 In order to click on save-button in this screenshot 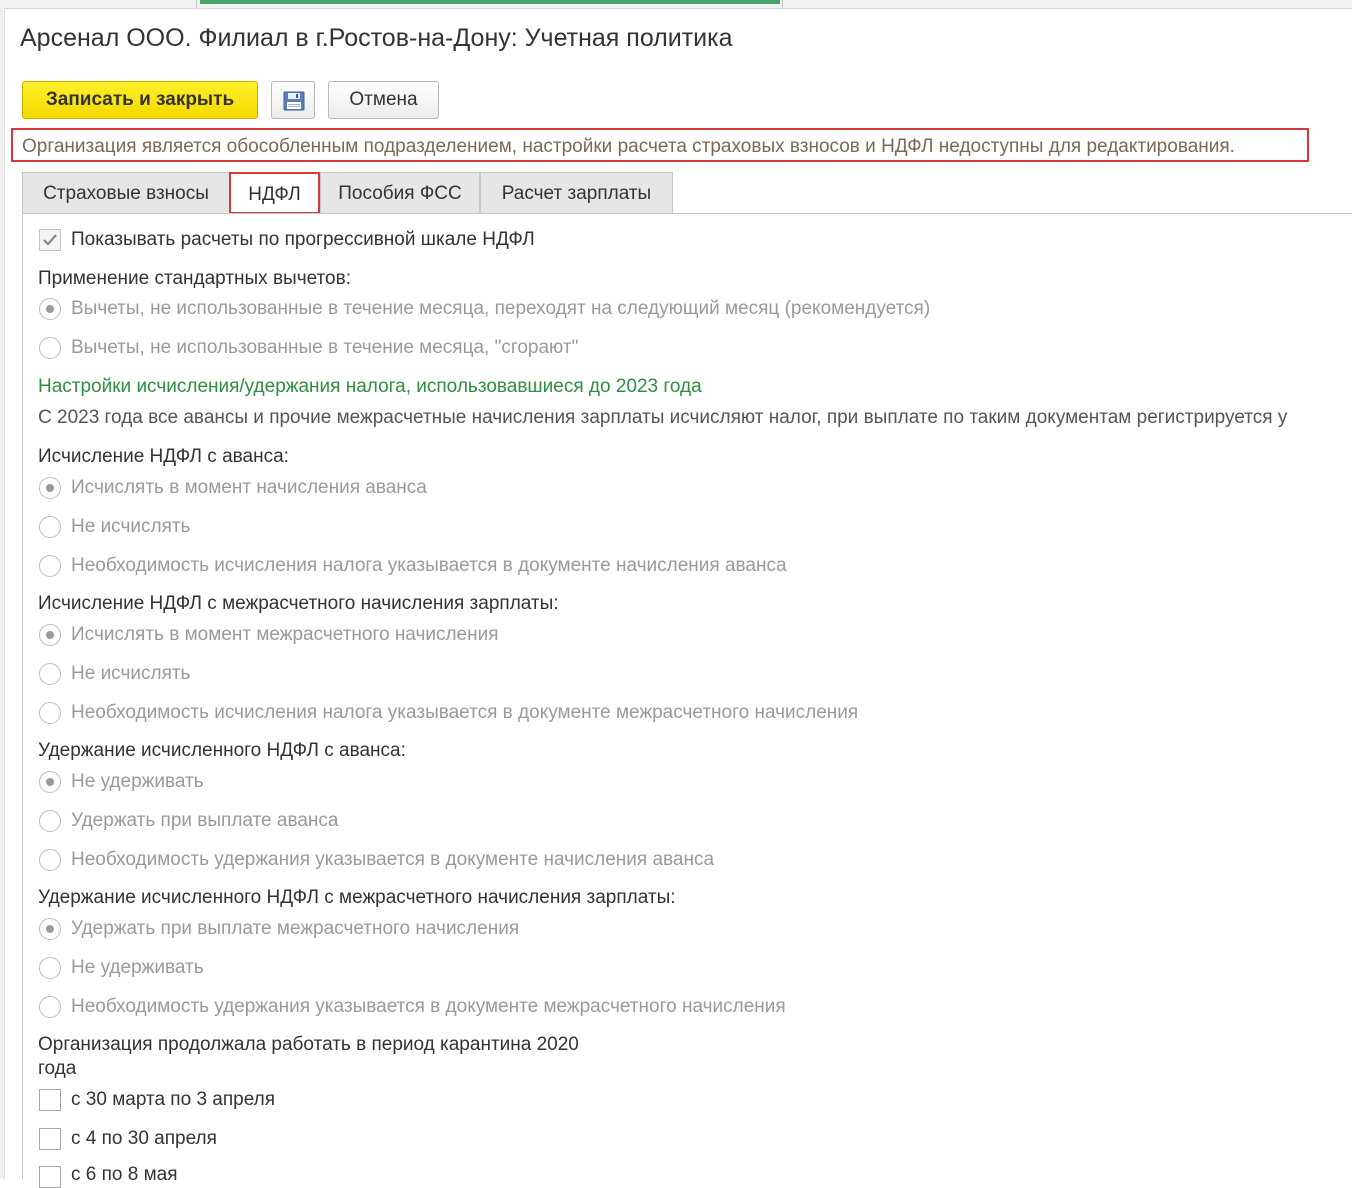, I will do `click(293, 100)`.